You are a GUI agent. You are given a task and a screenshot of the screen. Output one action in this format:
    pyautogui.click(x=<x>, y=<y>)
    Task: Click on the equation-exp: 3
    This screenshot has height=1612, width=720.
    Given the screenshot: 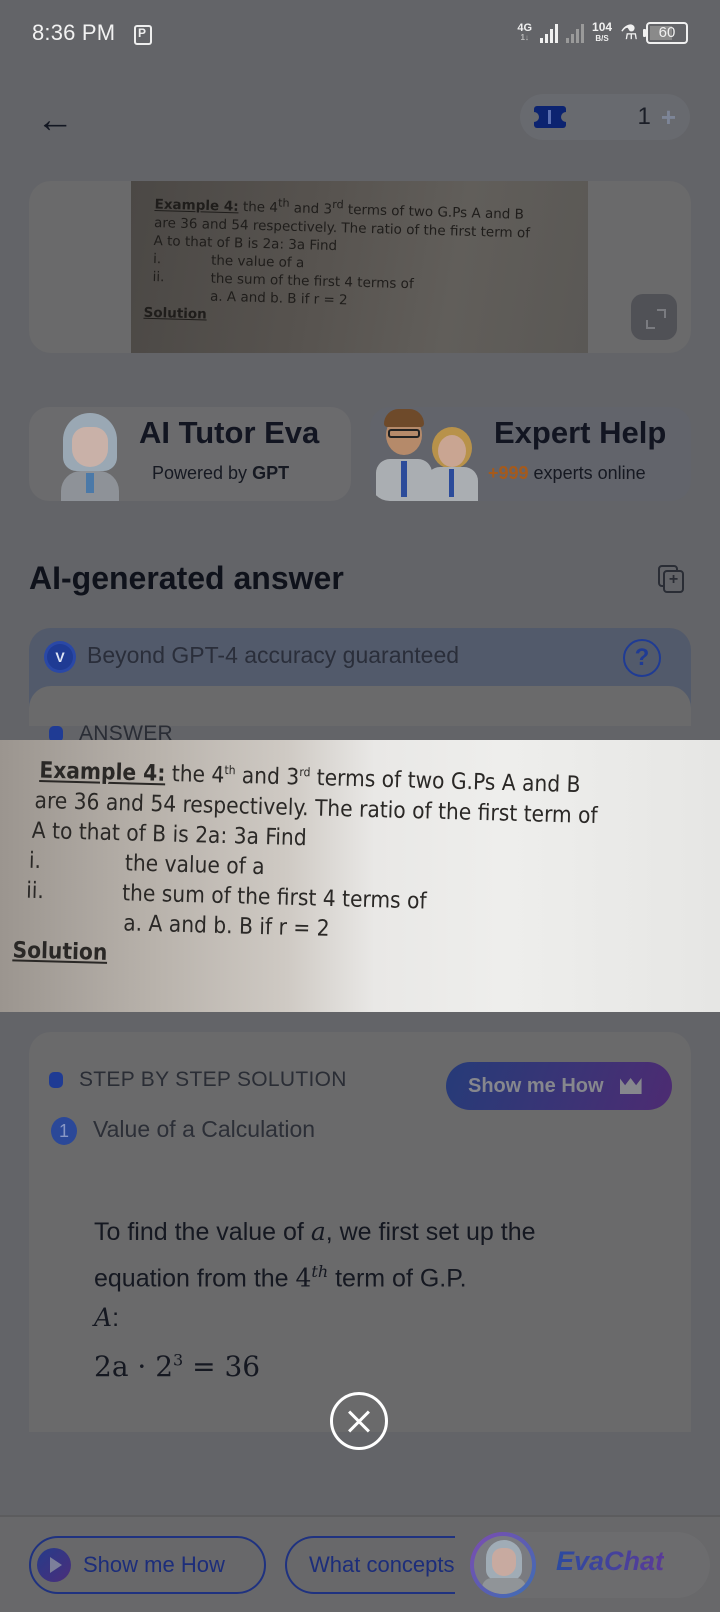 What is the action you would take?
    pyautogui.click(x=178, y=1360)
    